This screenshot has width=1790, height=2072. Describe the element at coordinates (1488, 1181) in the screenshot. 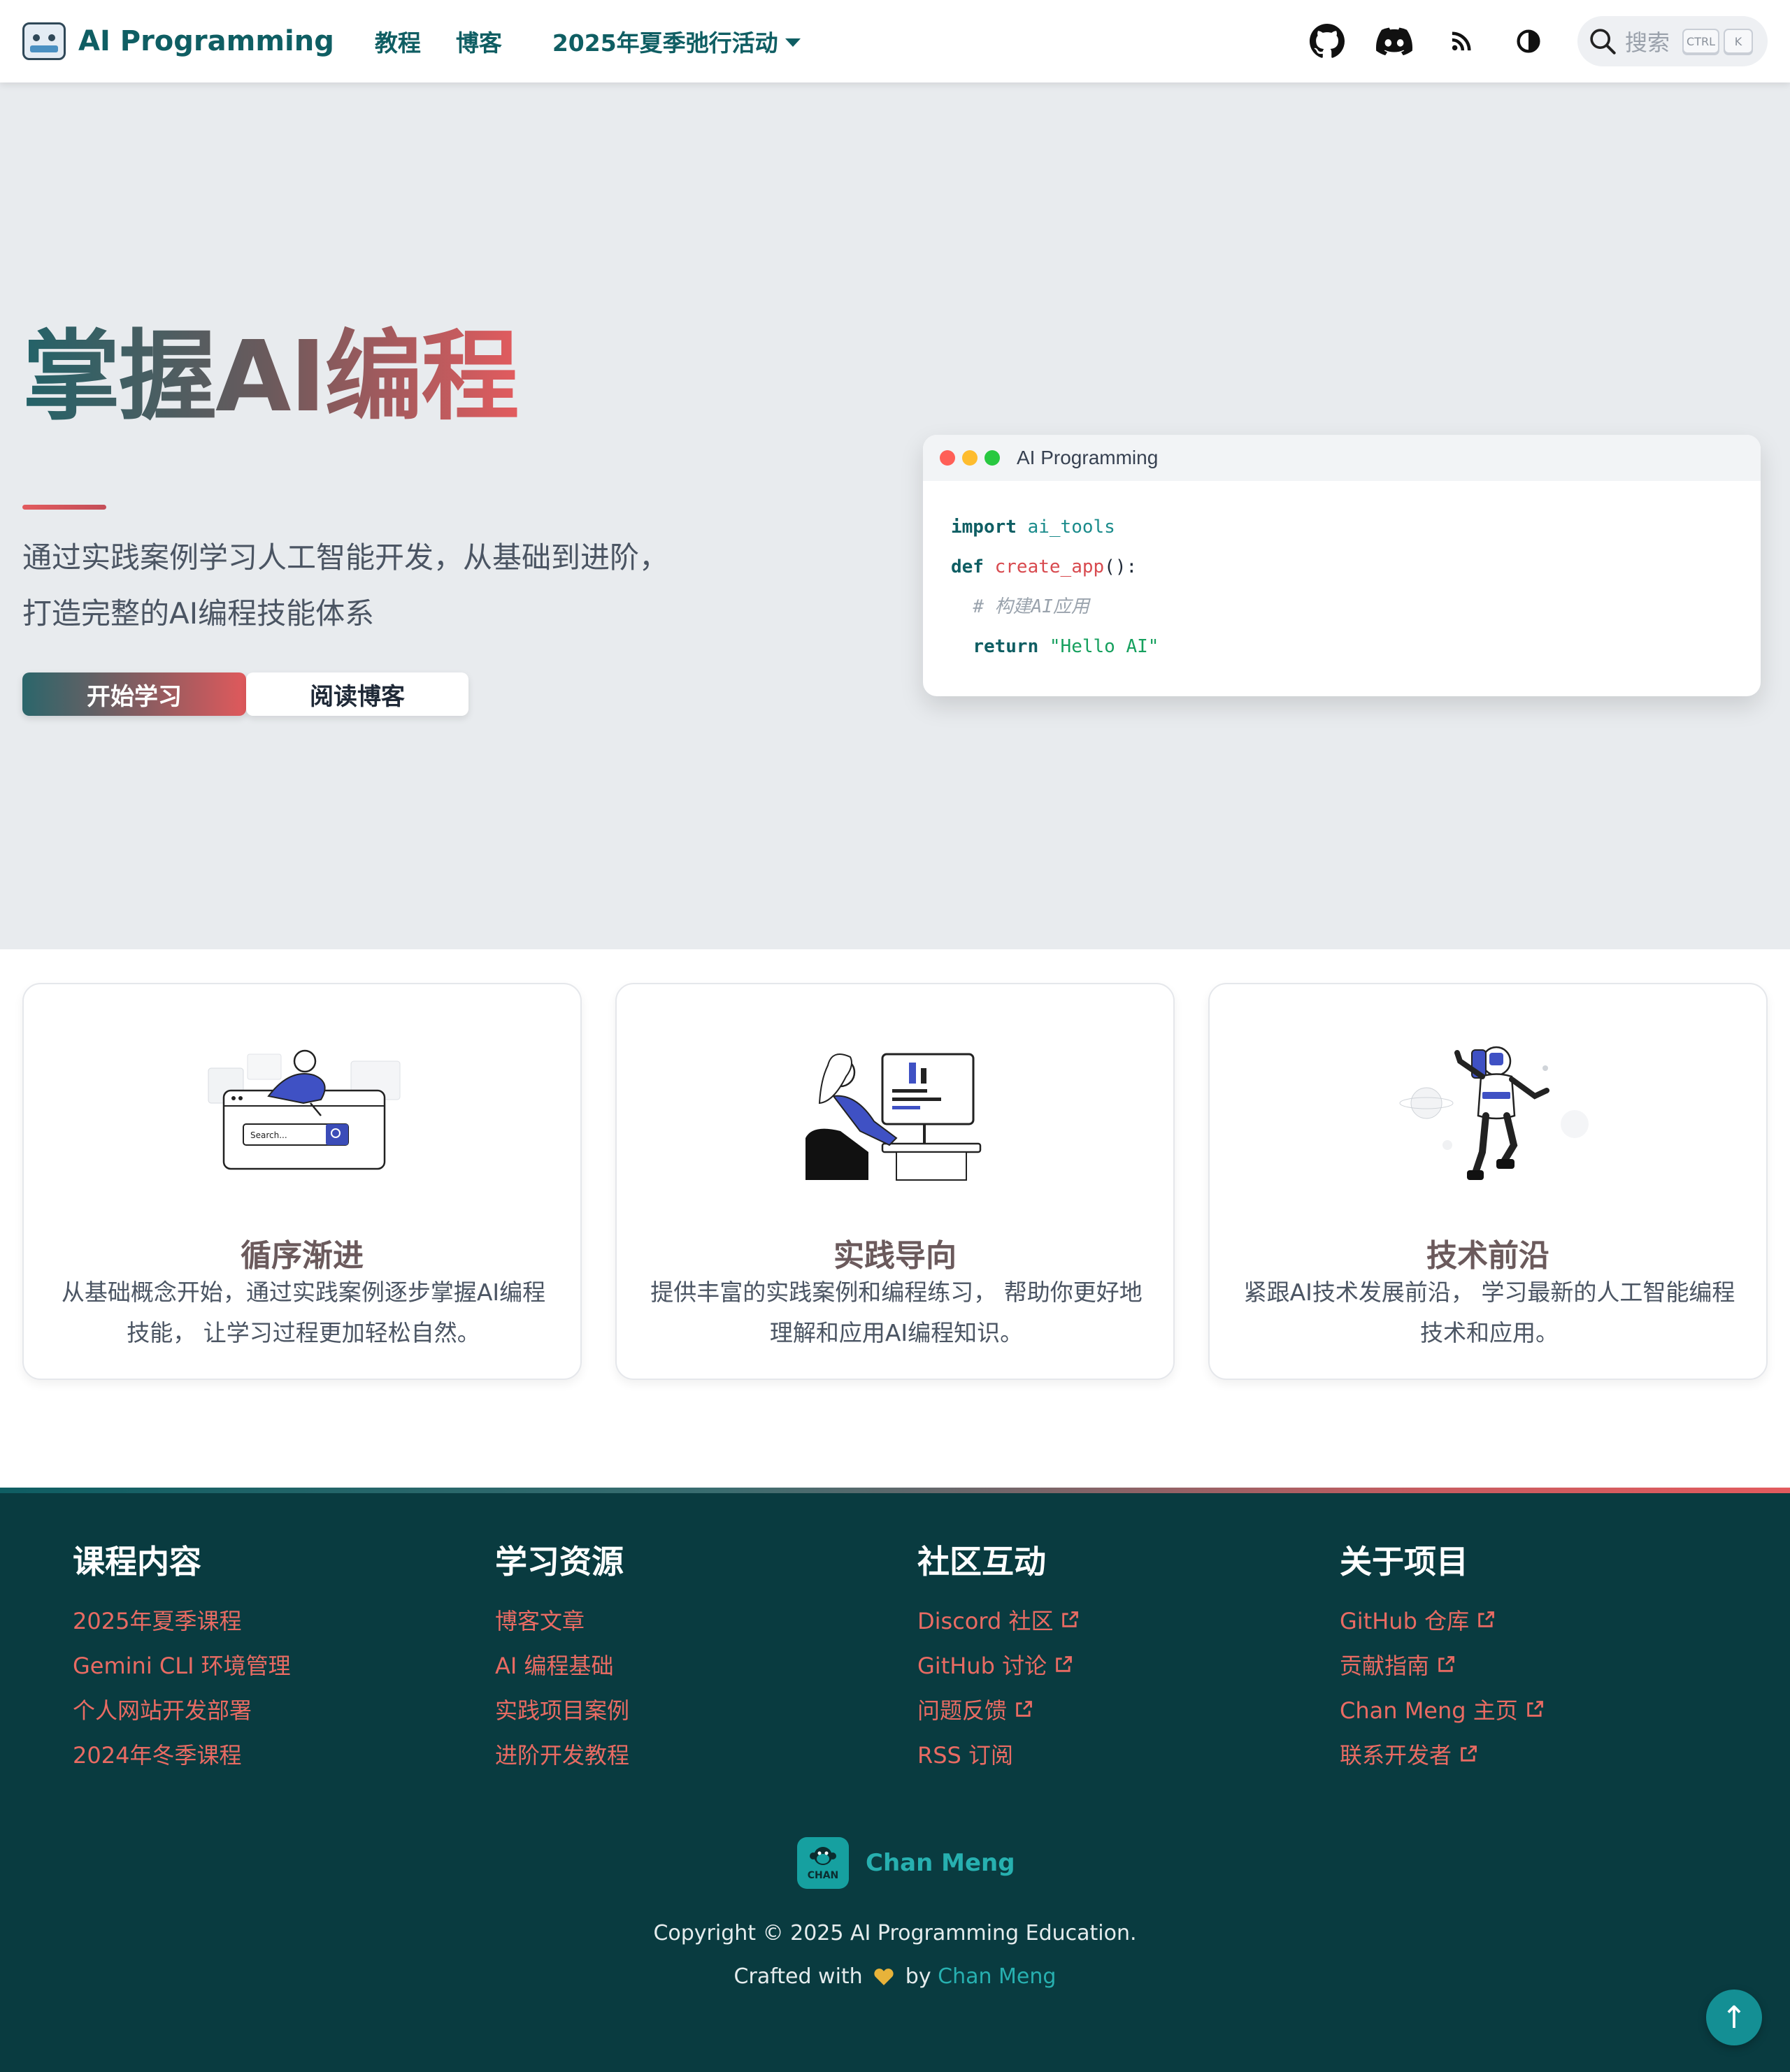

I see `feature-card-frontier: 技术前沿 紧跟AI技术发展前沿， 学习最新的人工智能编程技术和应用。` at that location.